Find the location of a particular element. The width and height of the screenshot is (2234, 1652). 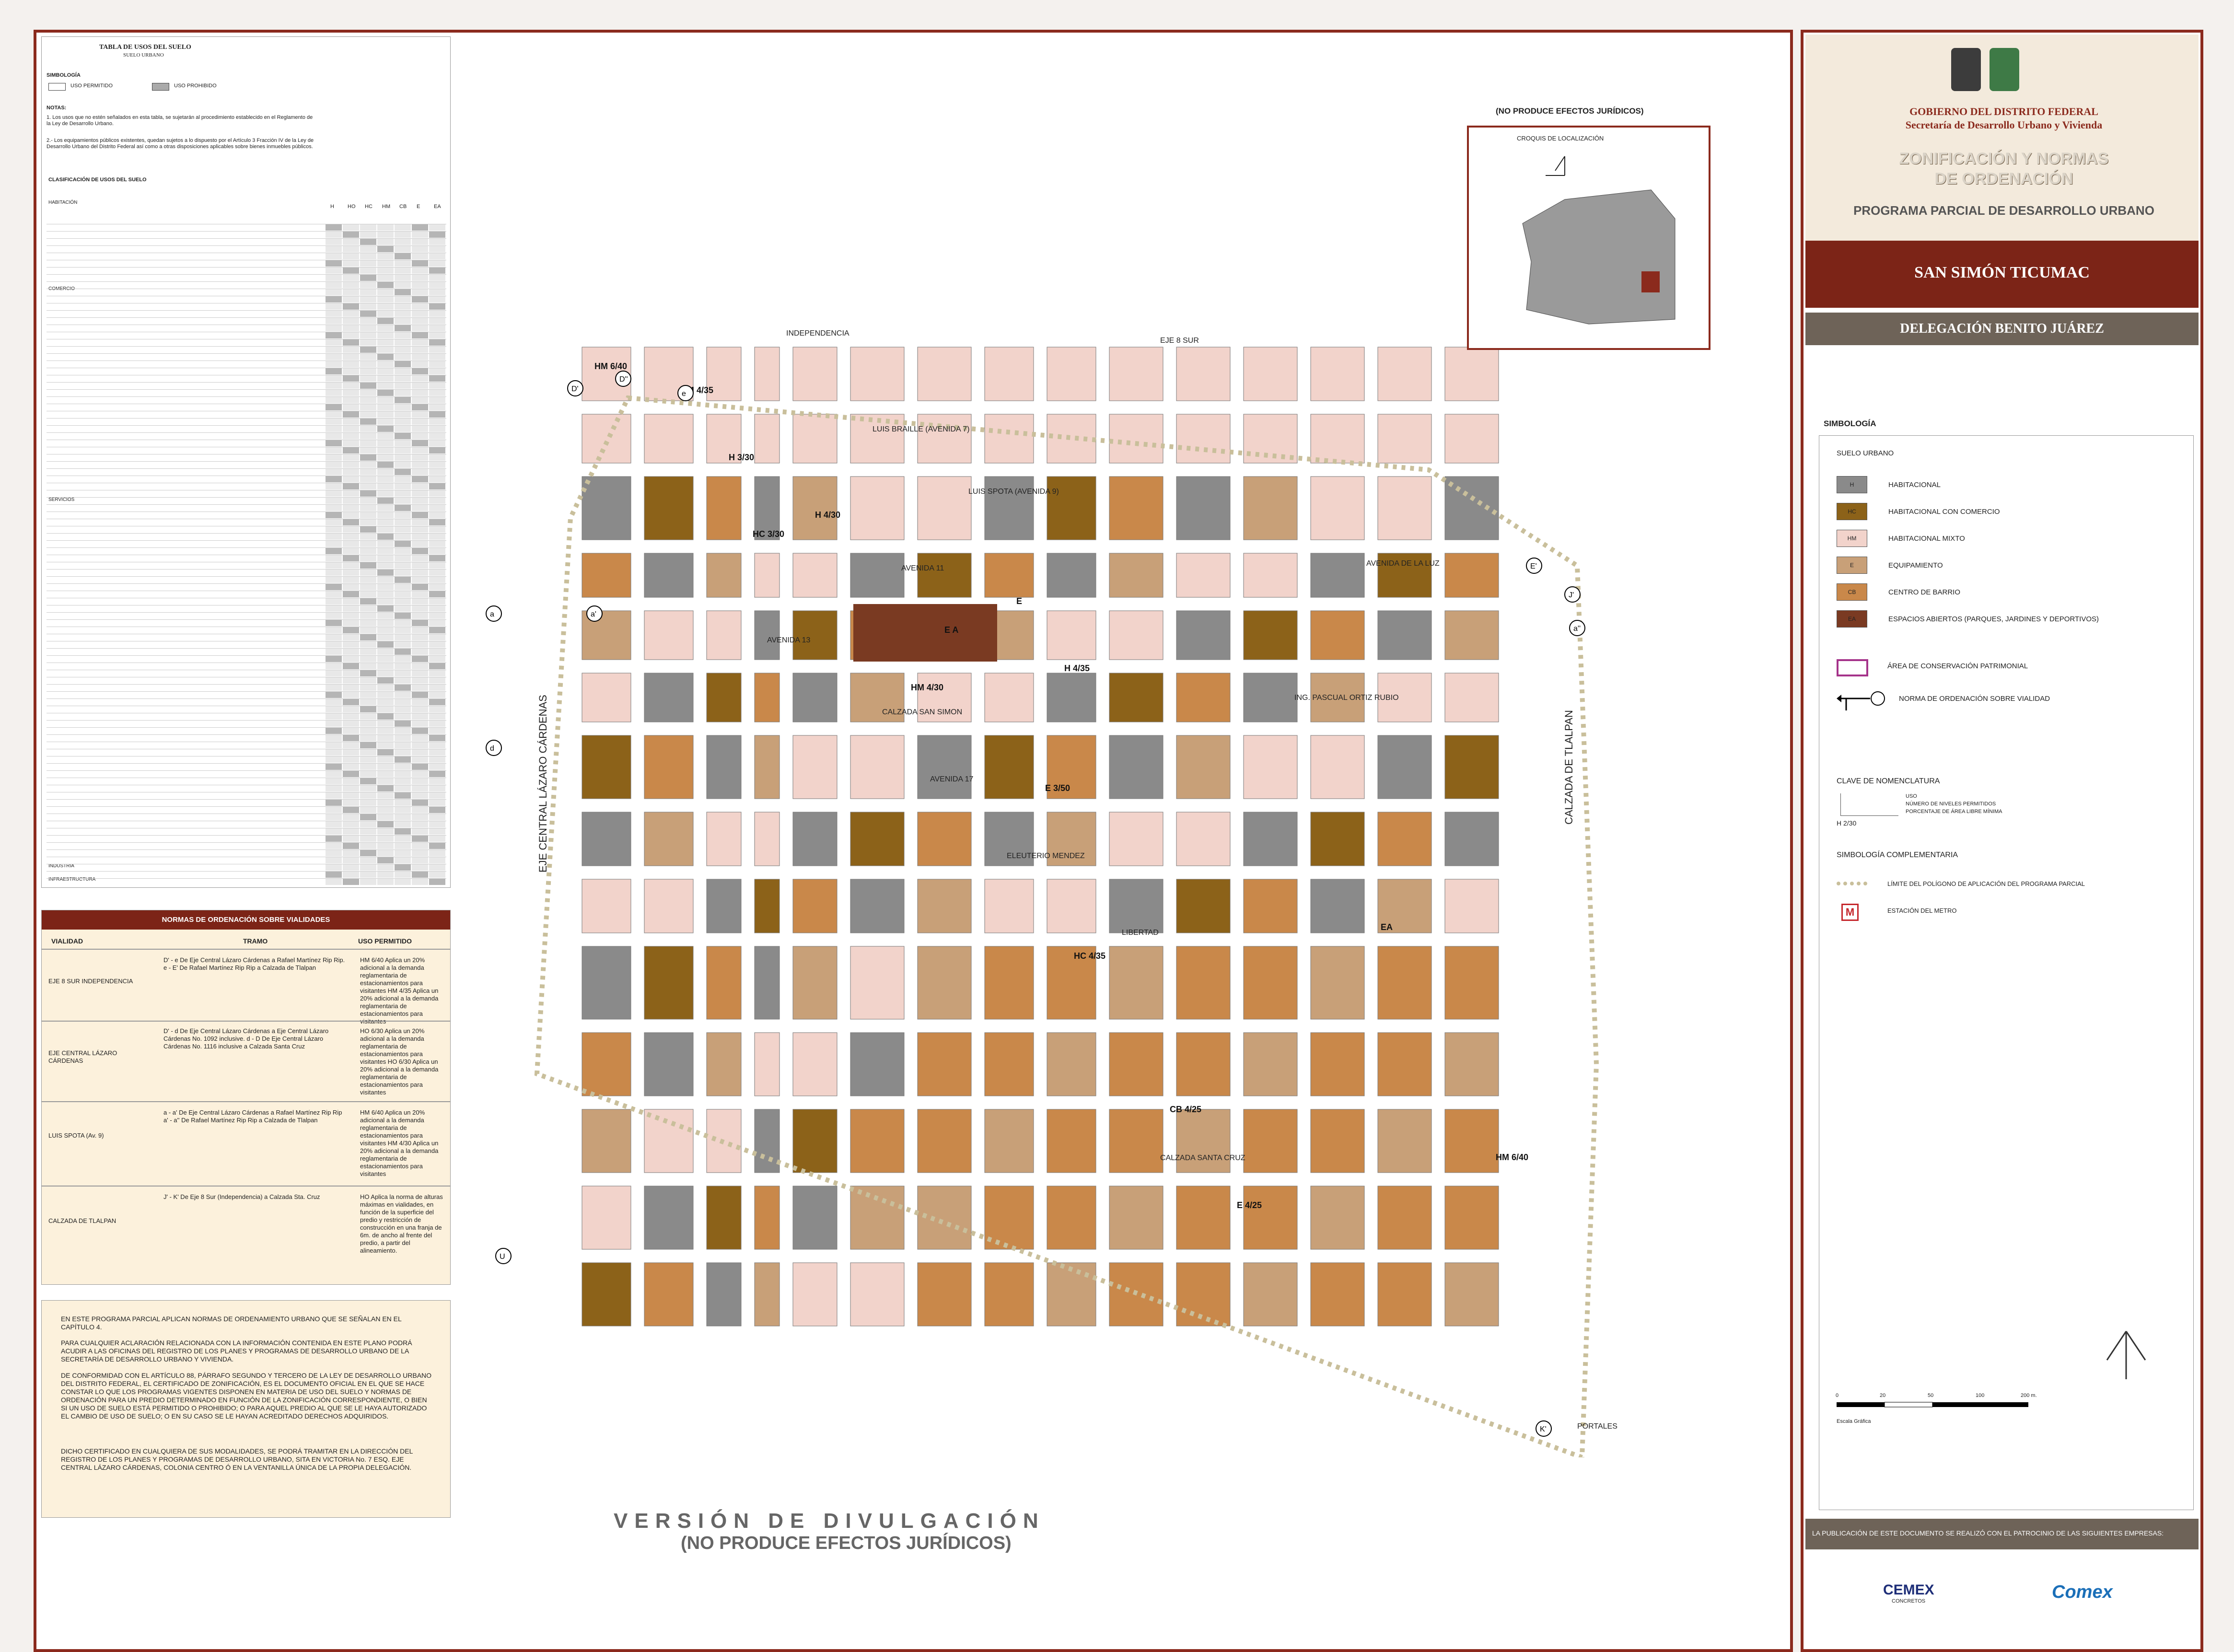

legend-label: CENTRO DE BARRIO is located at coordinates (1925, 592).